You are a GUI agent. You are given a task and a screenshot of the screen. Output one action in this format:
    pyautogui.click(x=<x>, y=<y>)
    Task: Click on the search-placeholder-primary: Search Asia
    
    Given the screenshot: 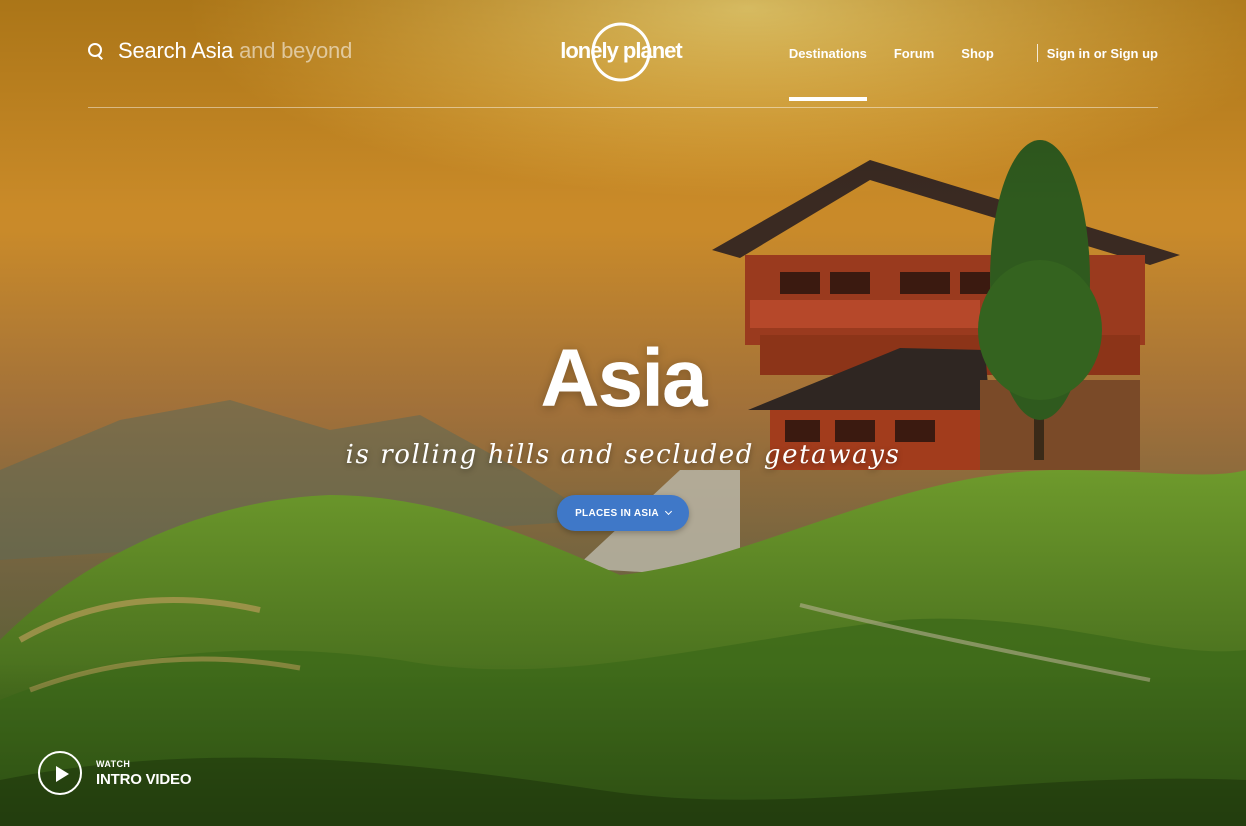 What is the action you would take?
    pyautogui.click(x=176, y=50)
    